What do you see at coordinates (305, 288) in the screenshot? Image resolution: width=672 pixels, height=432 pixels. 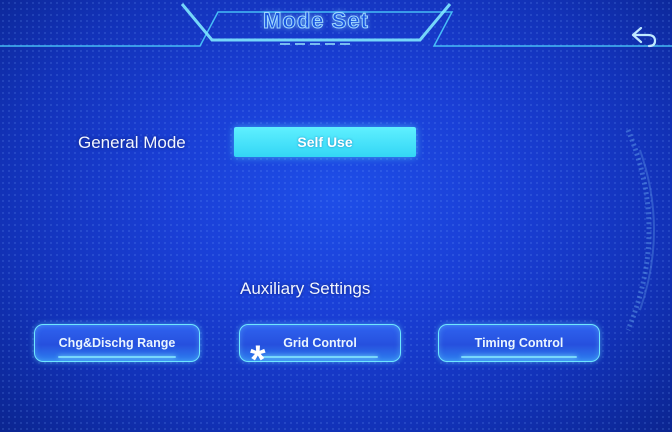 I see `auxiliary-settings-heading: Auxiliary Settings` at bounding box center [305, 288].